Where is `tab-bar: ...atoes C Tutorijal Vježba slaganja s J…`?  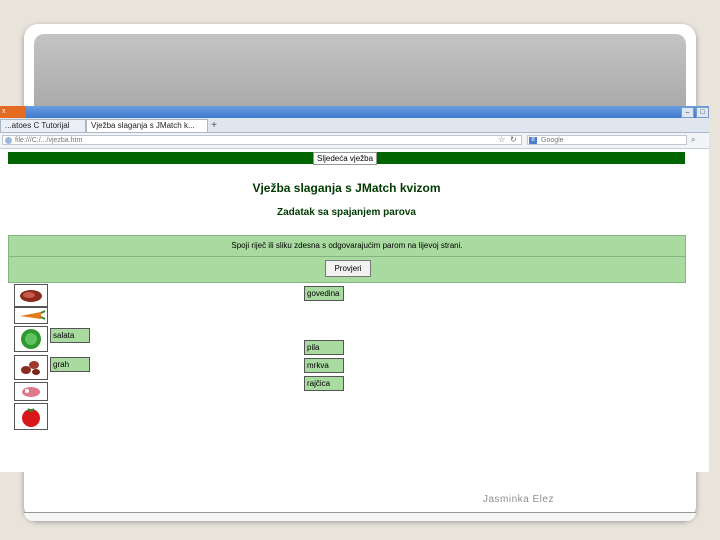 tab-bar: ...atoes C Tutorijal Vježba slaganja s J… is located at coordinates (354, 125).